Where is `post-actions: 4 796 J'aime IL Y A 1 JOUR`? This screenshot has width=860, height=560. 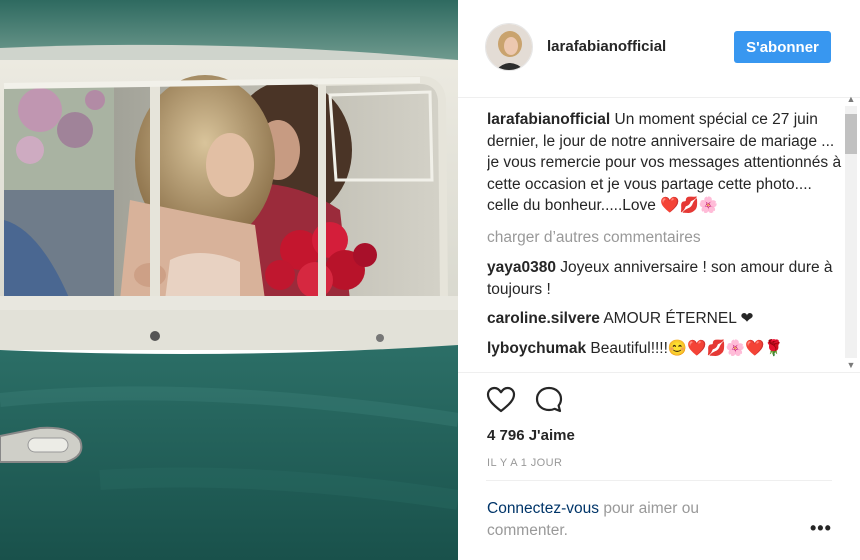
post-actions: 4 796 J'aime IL Y A 1 JOUR is located at coordinates (659, 426).